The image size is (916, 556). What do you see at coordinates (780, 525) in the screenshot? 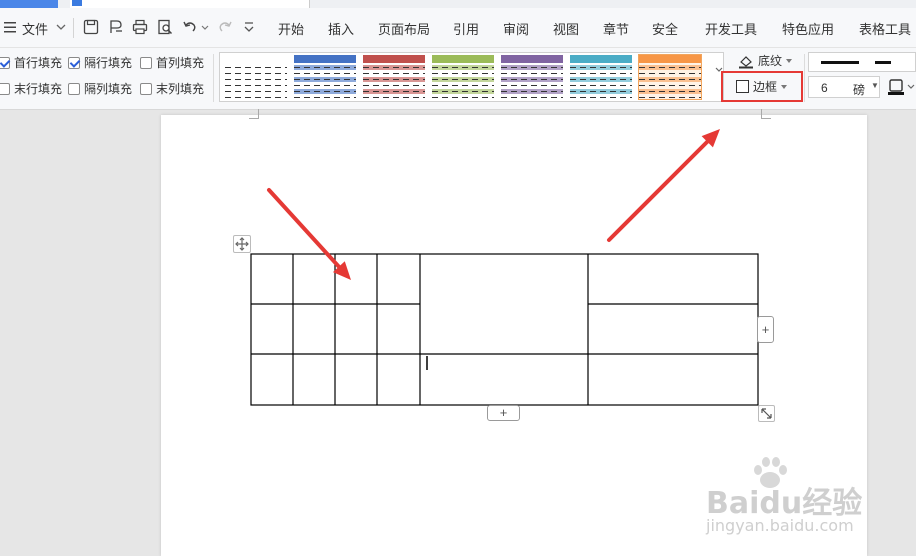
I see `watermark-url: jingyan.baidu.com` at bounding box center [780, 525].